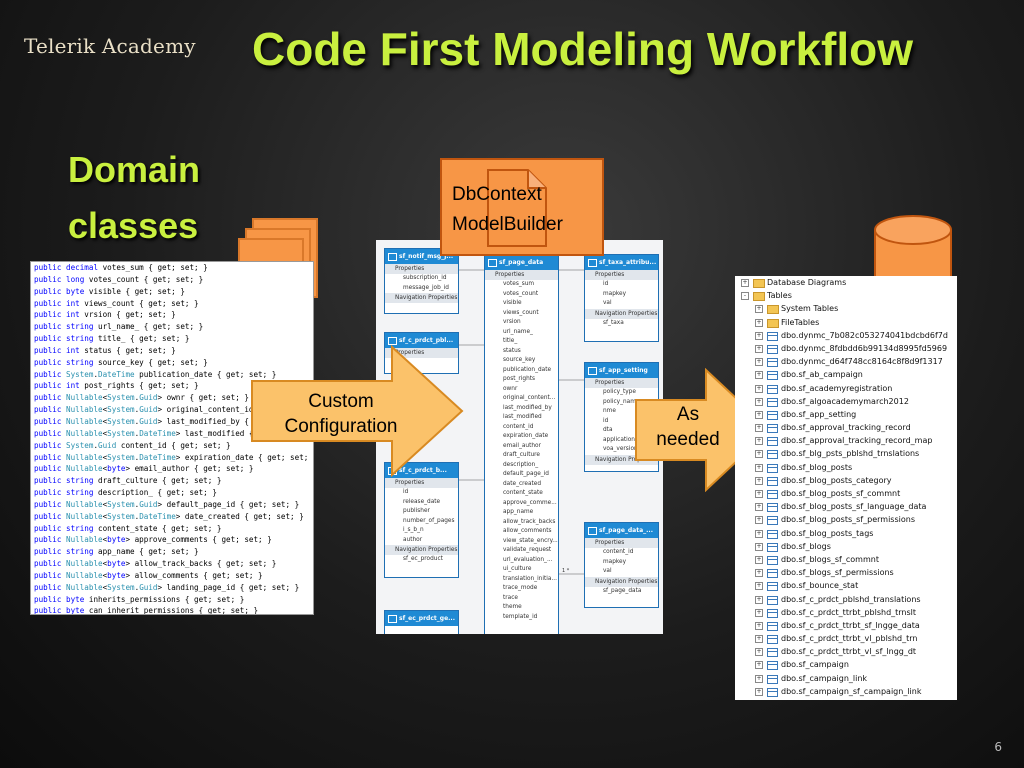  I want to click on tree-item: + dbo.sf_campaign_sf_campaign_link, so click(846, 691).